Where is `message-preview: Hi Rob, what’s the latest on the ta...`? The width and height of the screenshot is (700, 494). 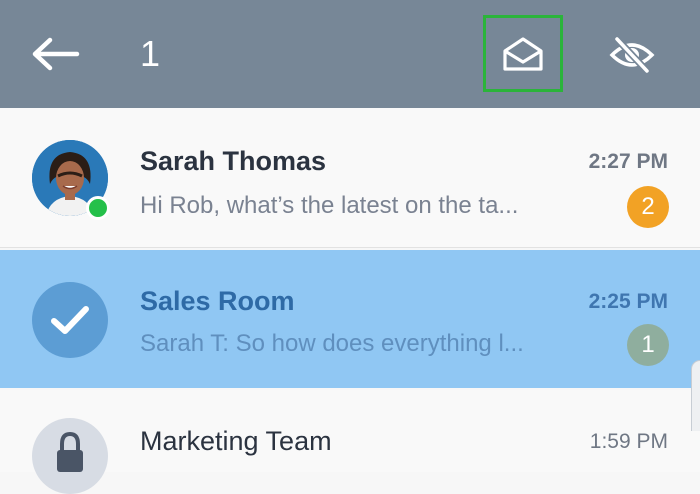 message-preview: Hi Rob, what’s the latest on the ta... is located at coordinates (329, 205).